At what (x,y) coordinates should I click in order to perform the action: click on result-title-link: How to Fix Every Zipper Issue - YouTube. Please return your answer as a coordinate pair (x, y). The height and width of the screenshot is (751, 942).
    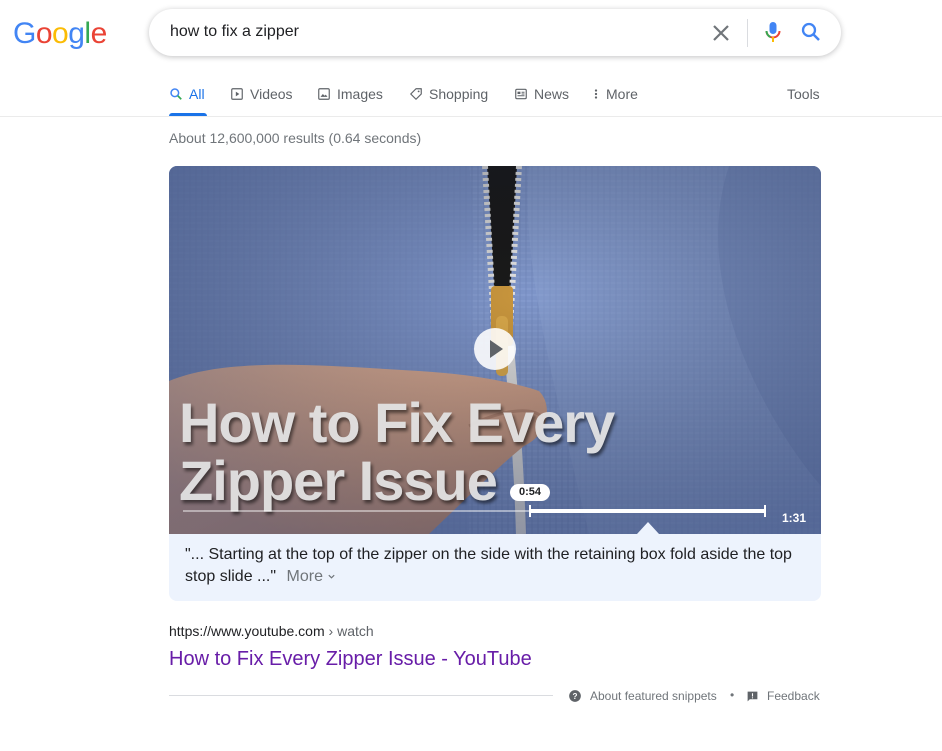
    Looking at the image, I should click on (350, 659).